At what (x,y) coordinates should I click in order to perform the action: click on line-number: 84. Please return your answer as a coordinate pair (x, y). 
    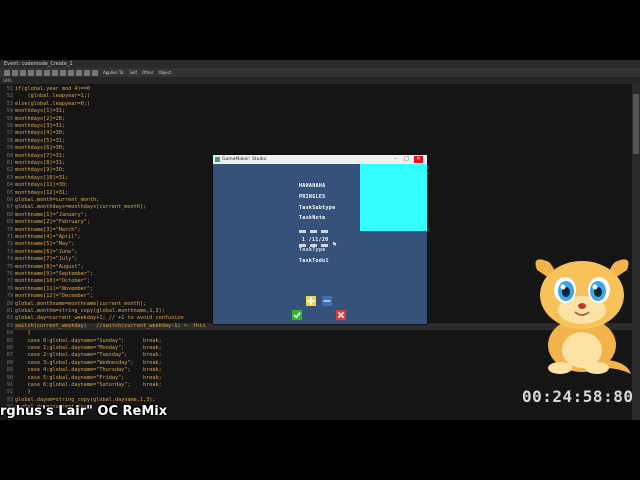
    Looking at the image, I should click on (9, 333).